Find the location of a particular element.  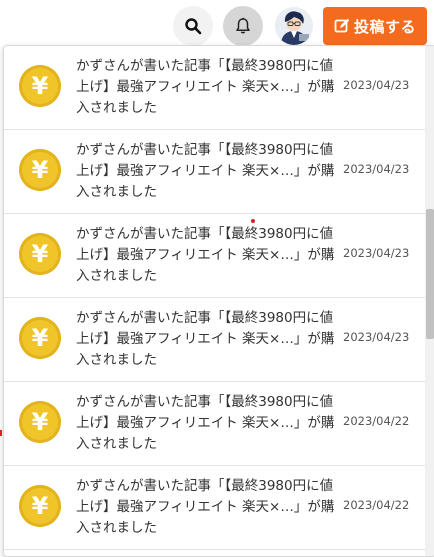

post-button: 投稿する is located at coordinates (375, 26).